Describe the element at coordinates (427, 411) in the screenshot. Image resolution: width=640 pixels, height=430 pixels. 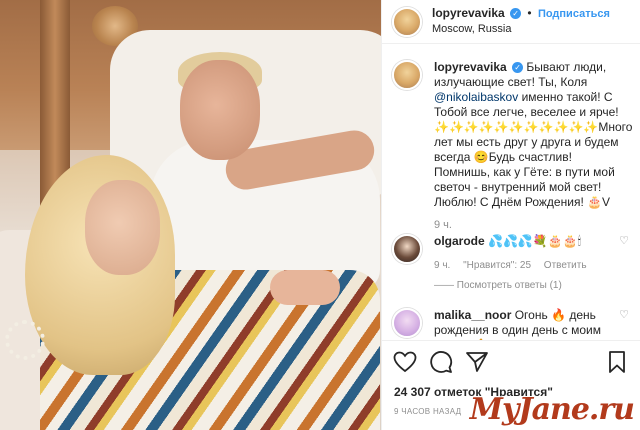
I see `post-timestamp: 9 ЧАСОВ НАЗАД` at that location.